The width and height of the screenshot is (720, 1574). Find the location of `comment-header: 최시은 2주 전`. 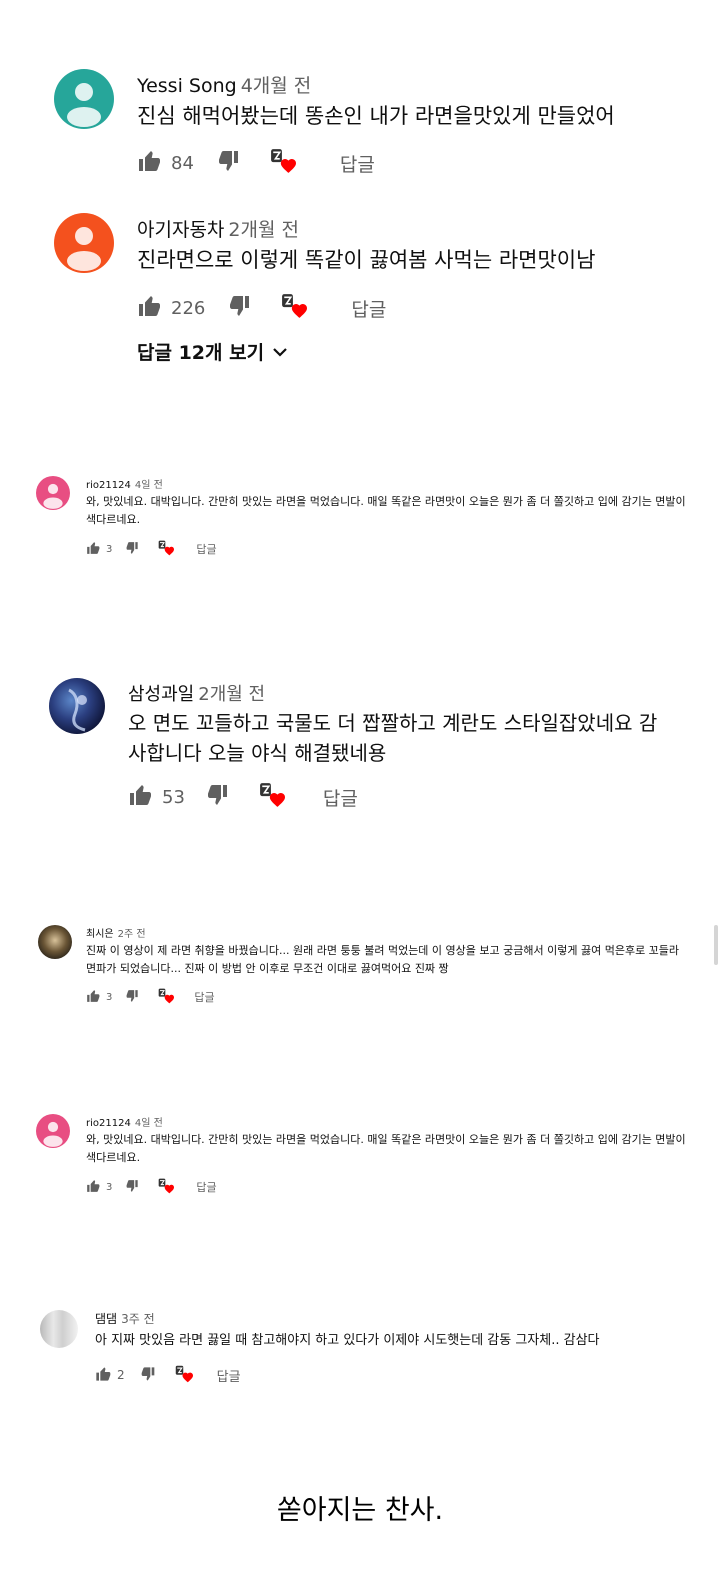

comment-header: 최시은 2주 전 is located at coordinates (116, 932).